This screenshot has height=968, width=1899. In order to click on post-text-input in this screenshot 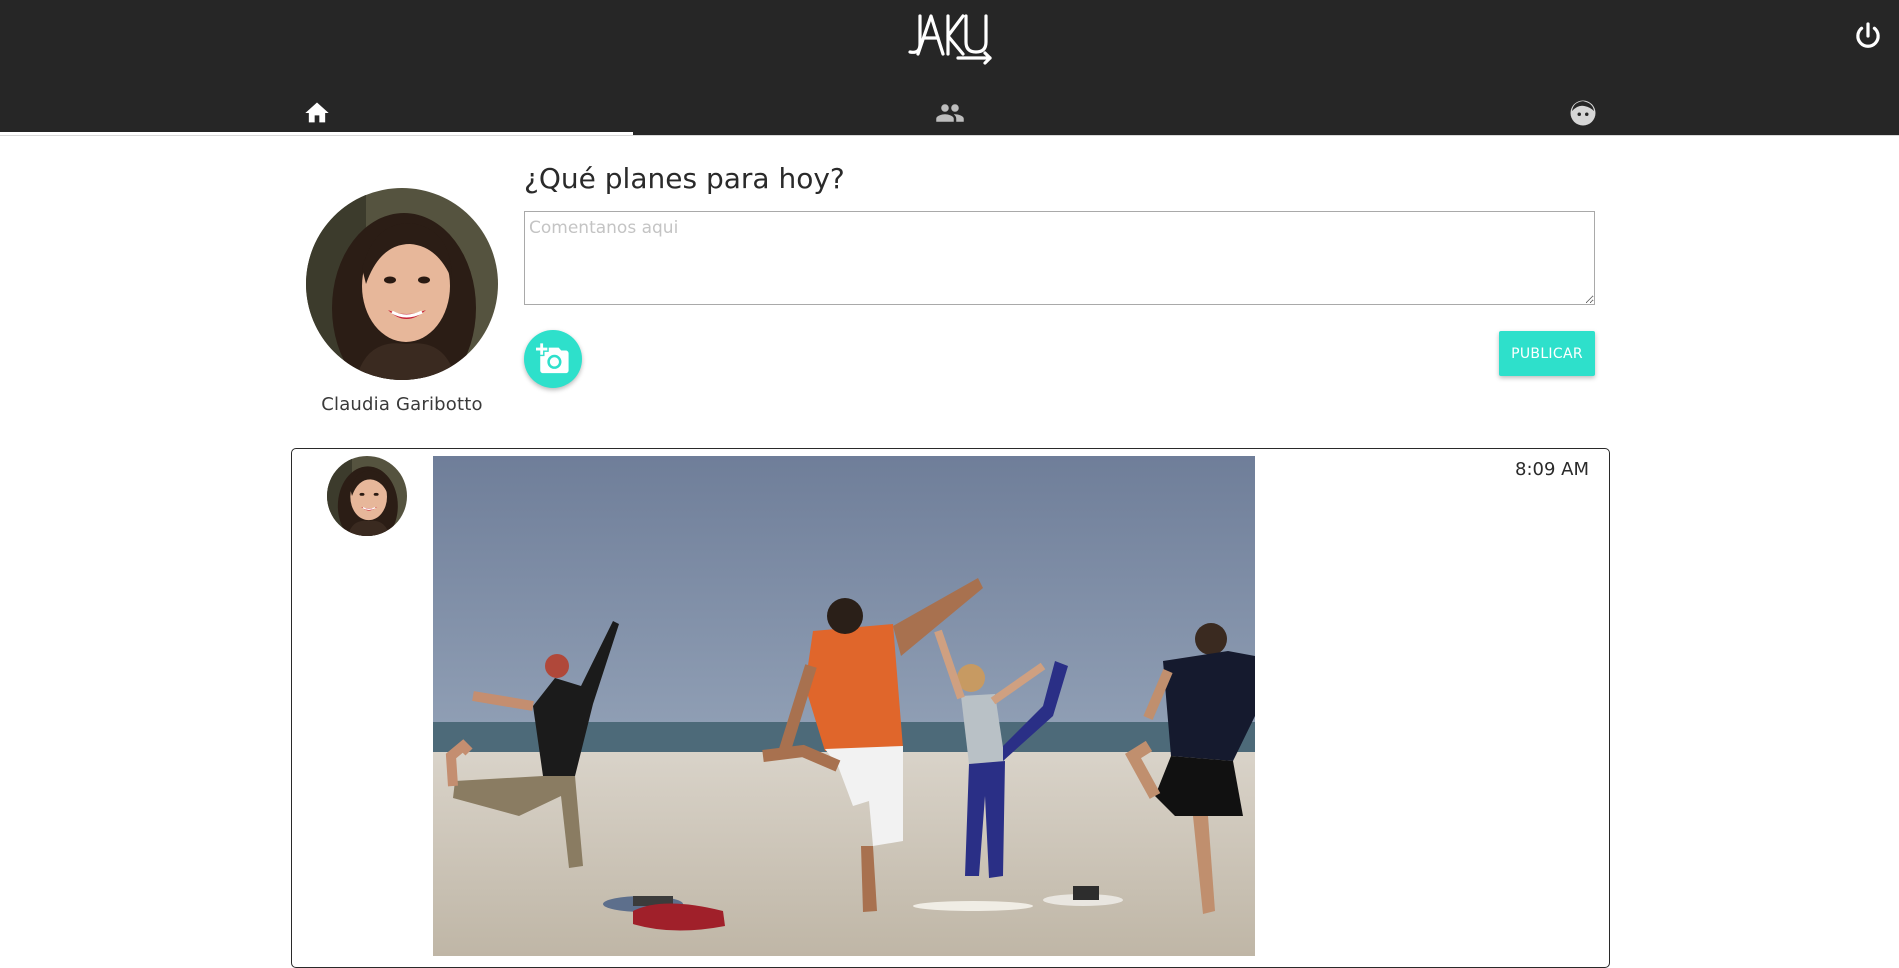, I will do `click(1059, 258)`.